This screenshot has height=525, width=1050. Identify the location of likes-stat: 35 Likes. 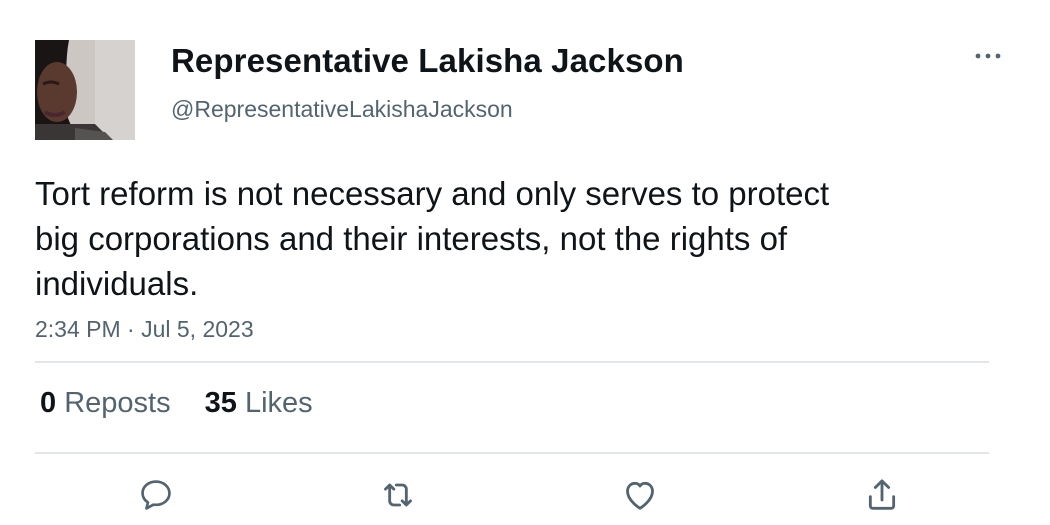
(259, 403).